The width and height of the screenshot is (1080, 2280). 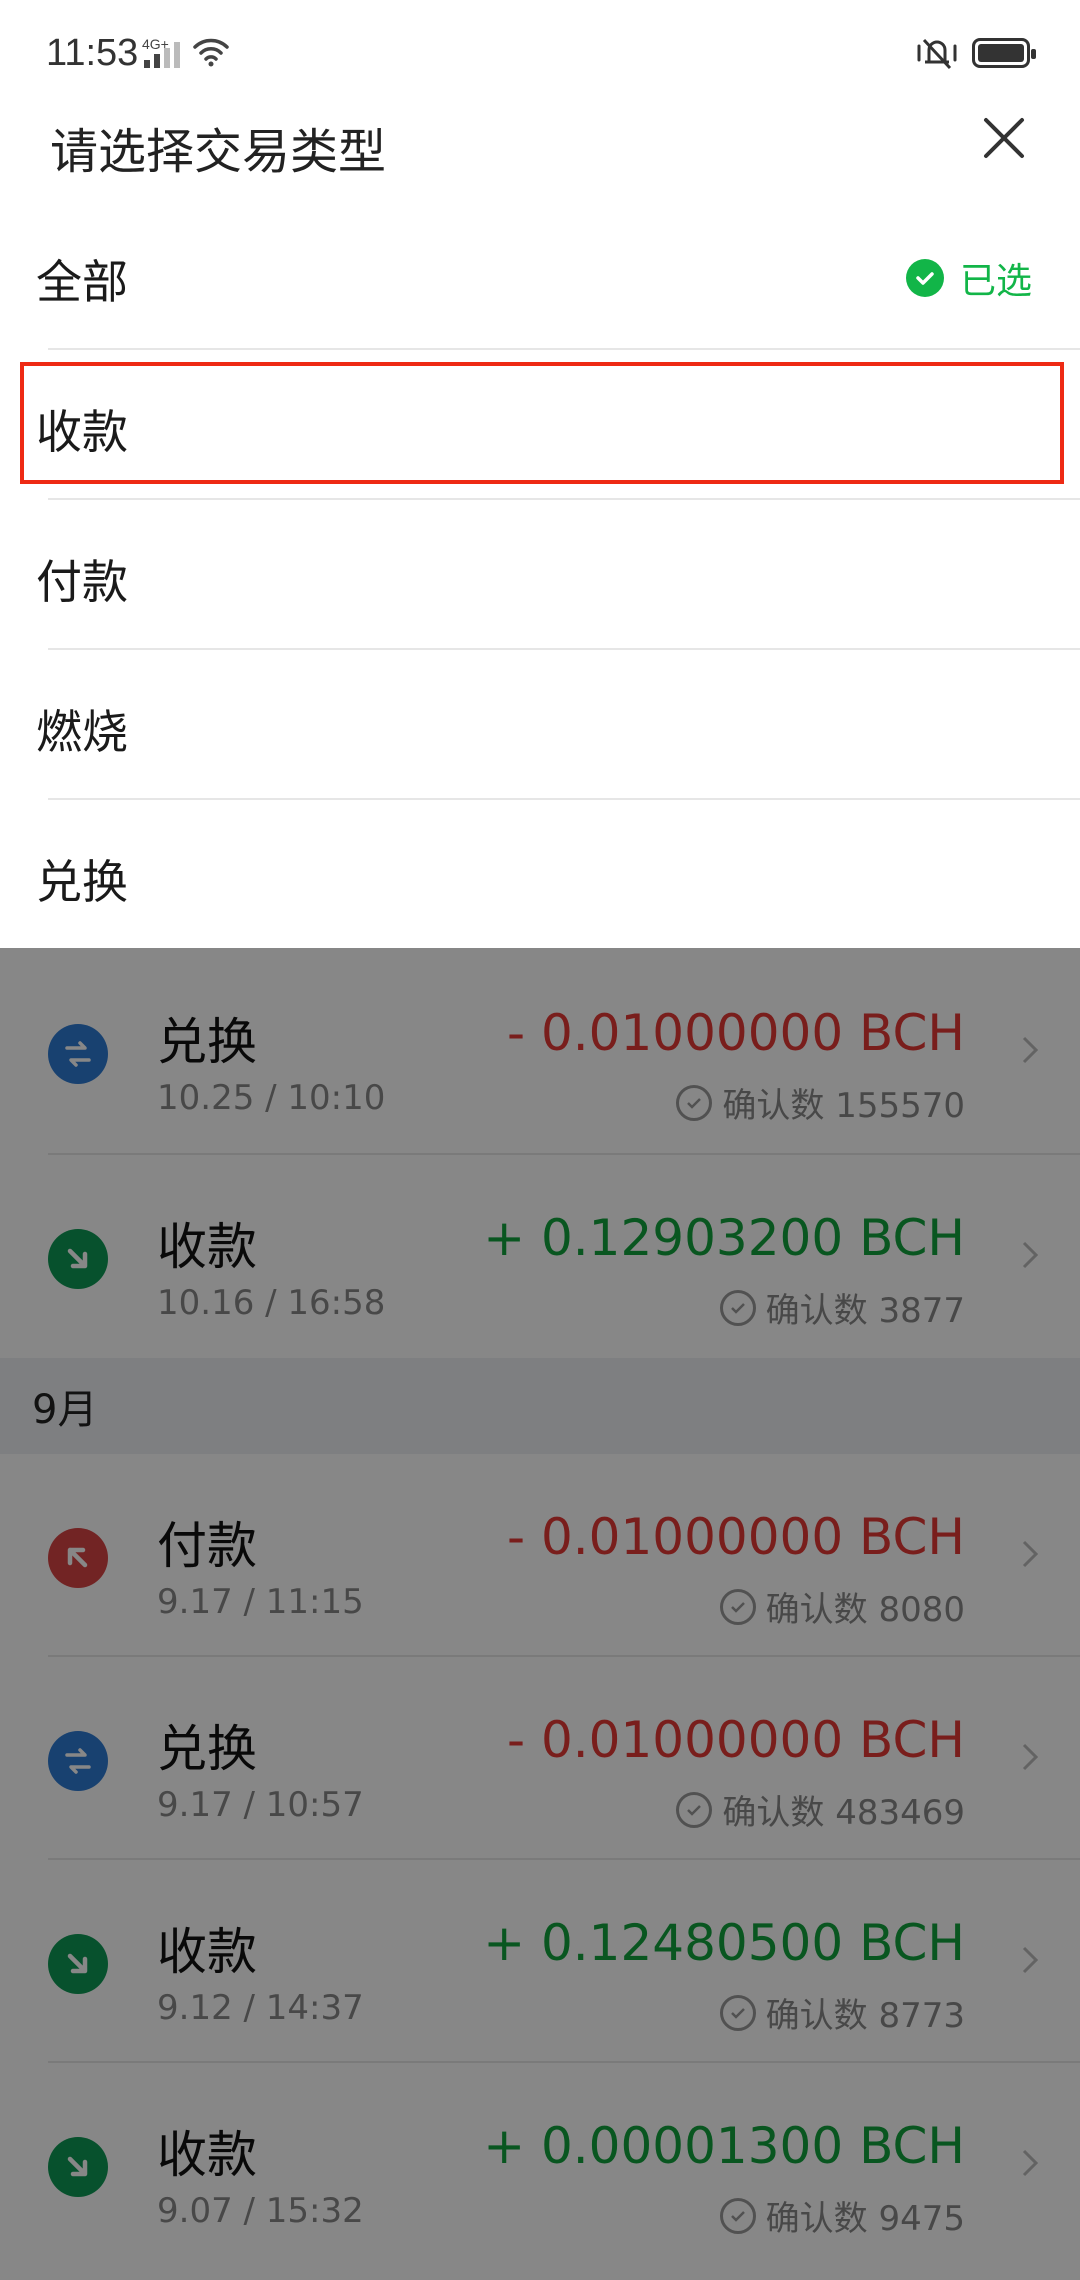 What do you see at coordinates (82, 882) in the screenshot?
I see `option-label: 兑换` at bounding box center [82, 882].